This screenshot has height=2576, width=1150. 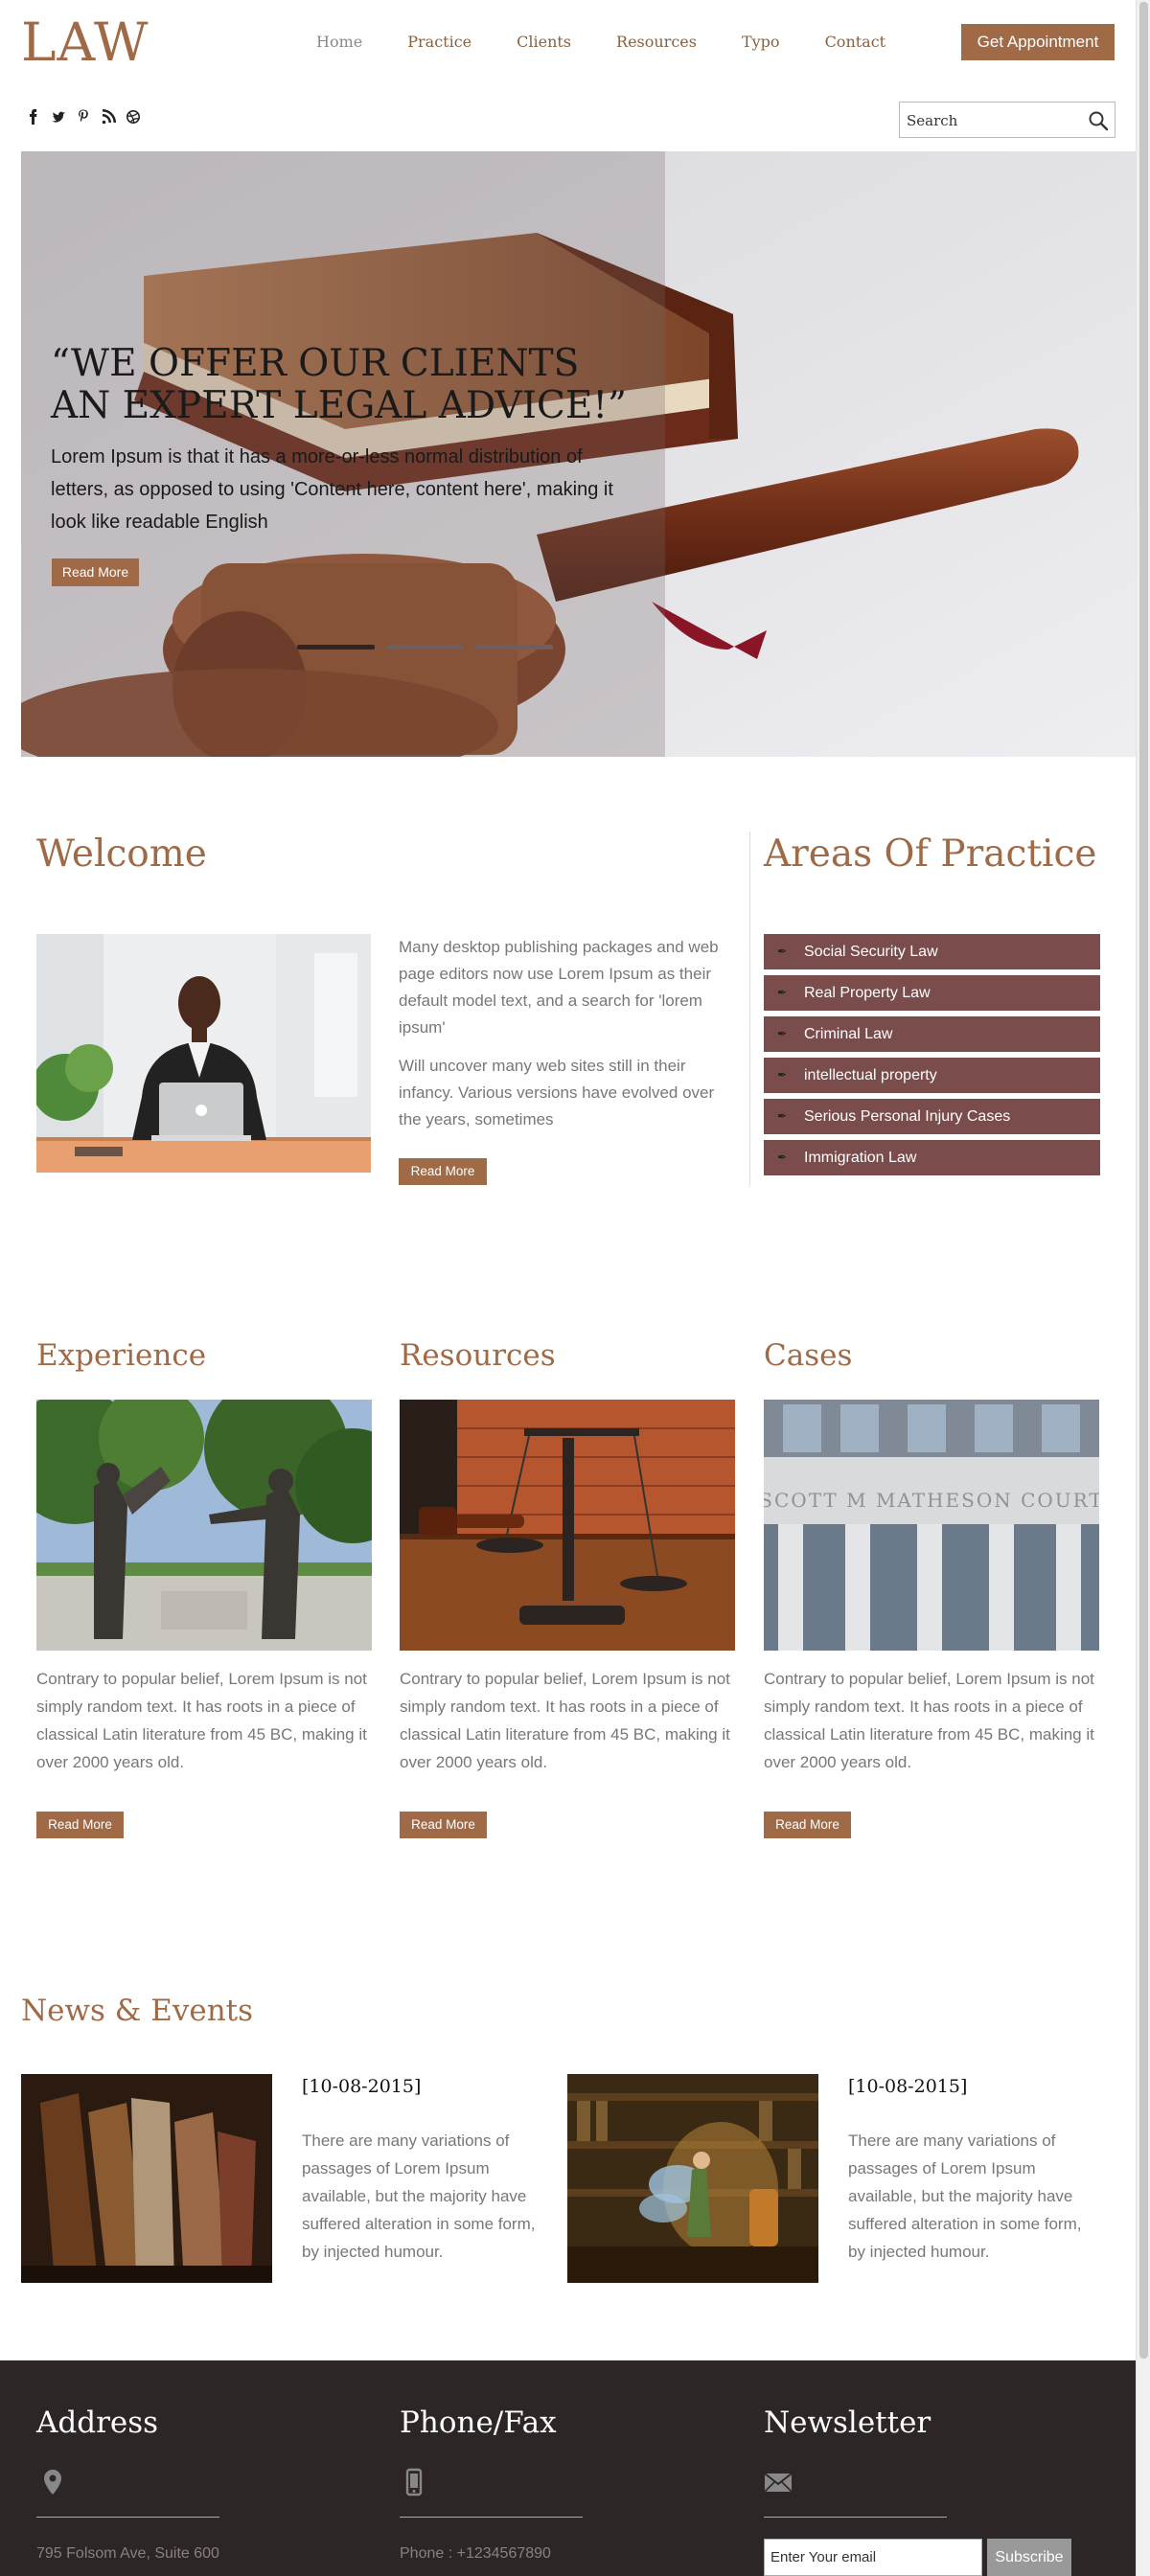 What do you see at coordinates (146, 2179) in the screenshot?
I see `news-image-books` at bounding box center [146, 2179].